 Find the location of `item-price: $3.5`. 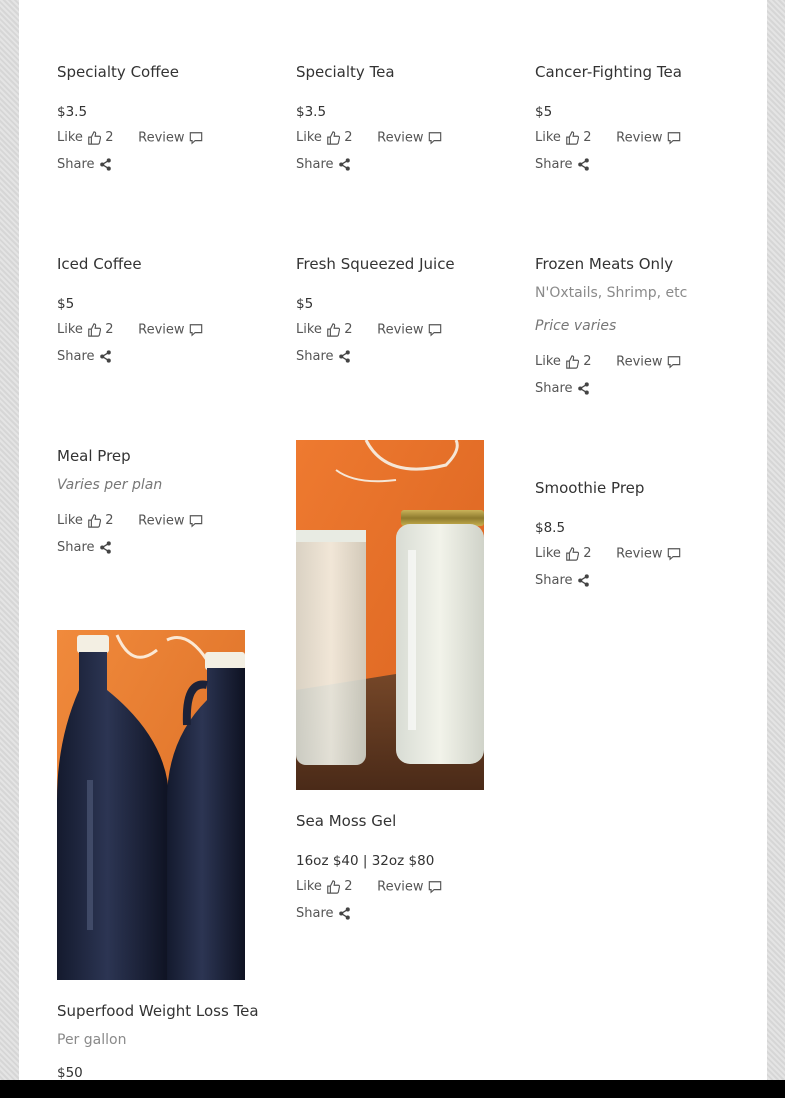

item-price: $3.5 is located at coordinates (72, 112).